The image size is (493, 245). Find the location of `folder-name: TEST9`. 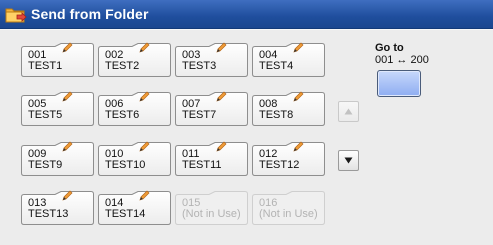

folder-name: TEST9 is located at coordinates (45, 165).